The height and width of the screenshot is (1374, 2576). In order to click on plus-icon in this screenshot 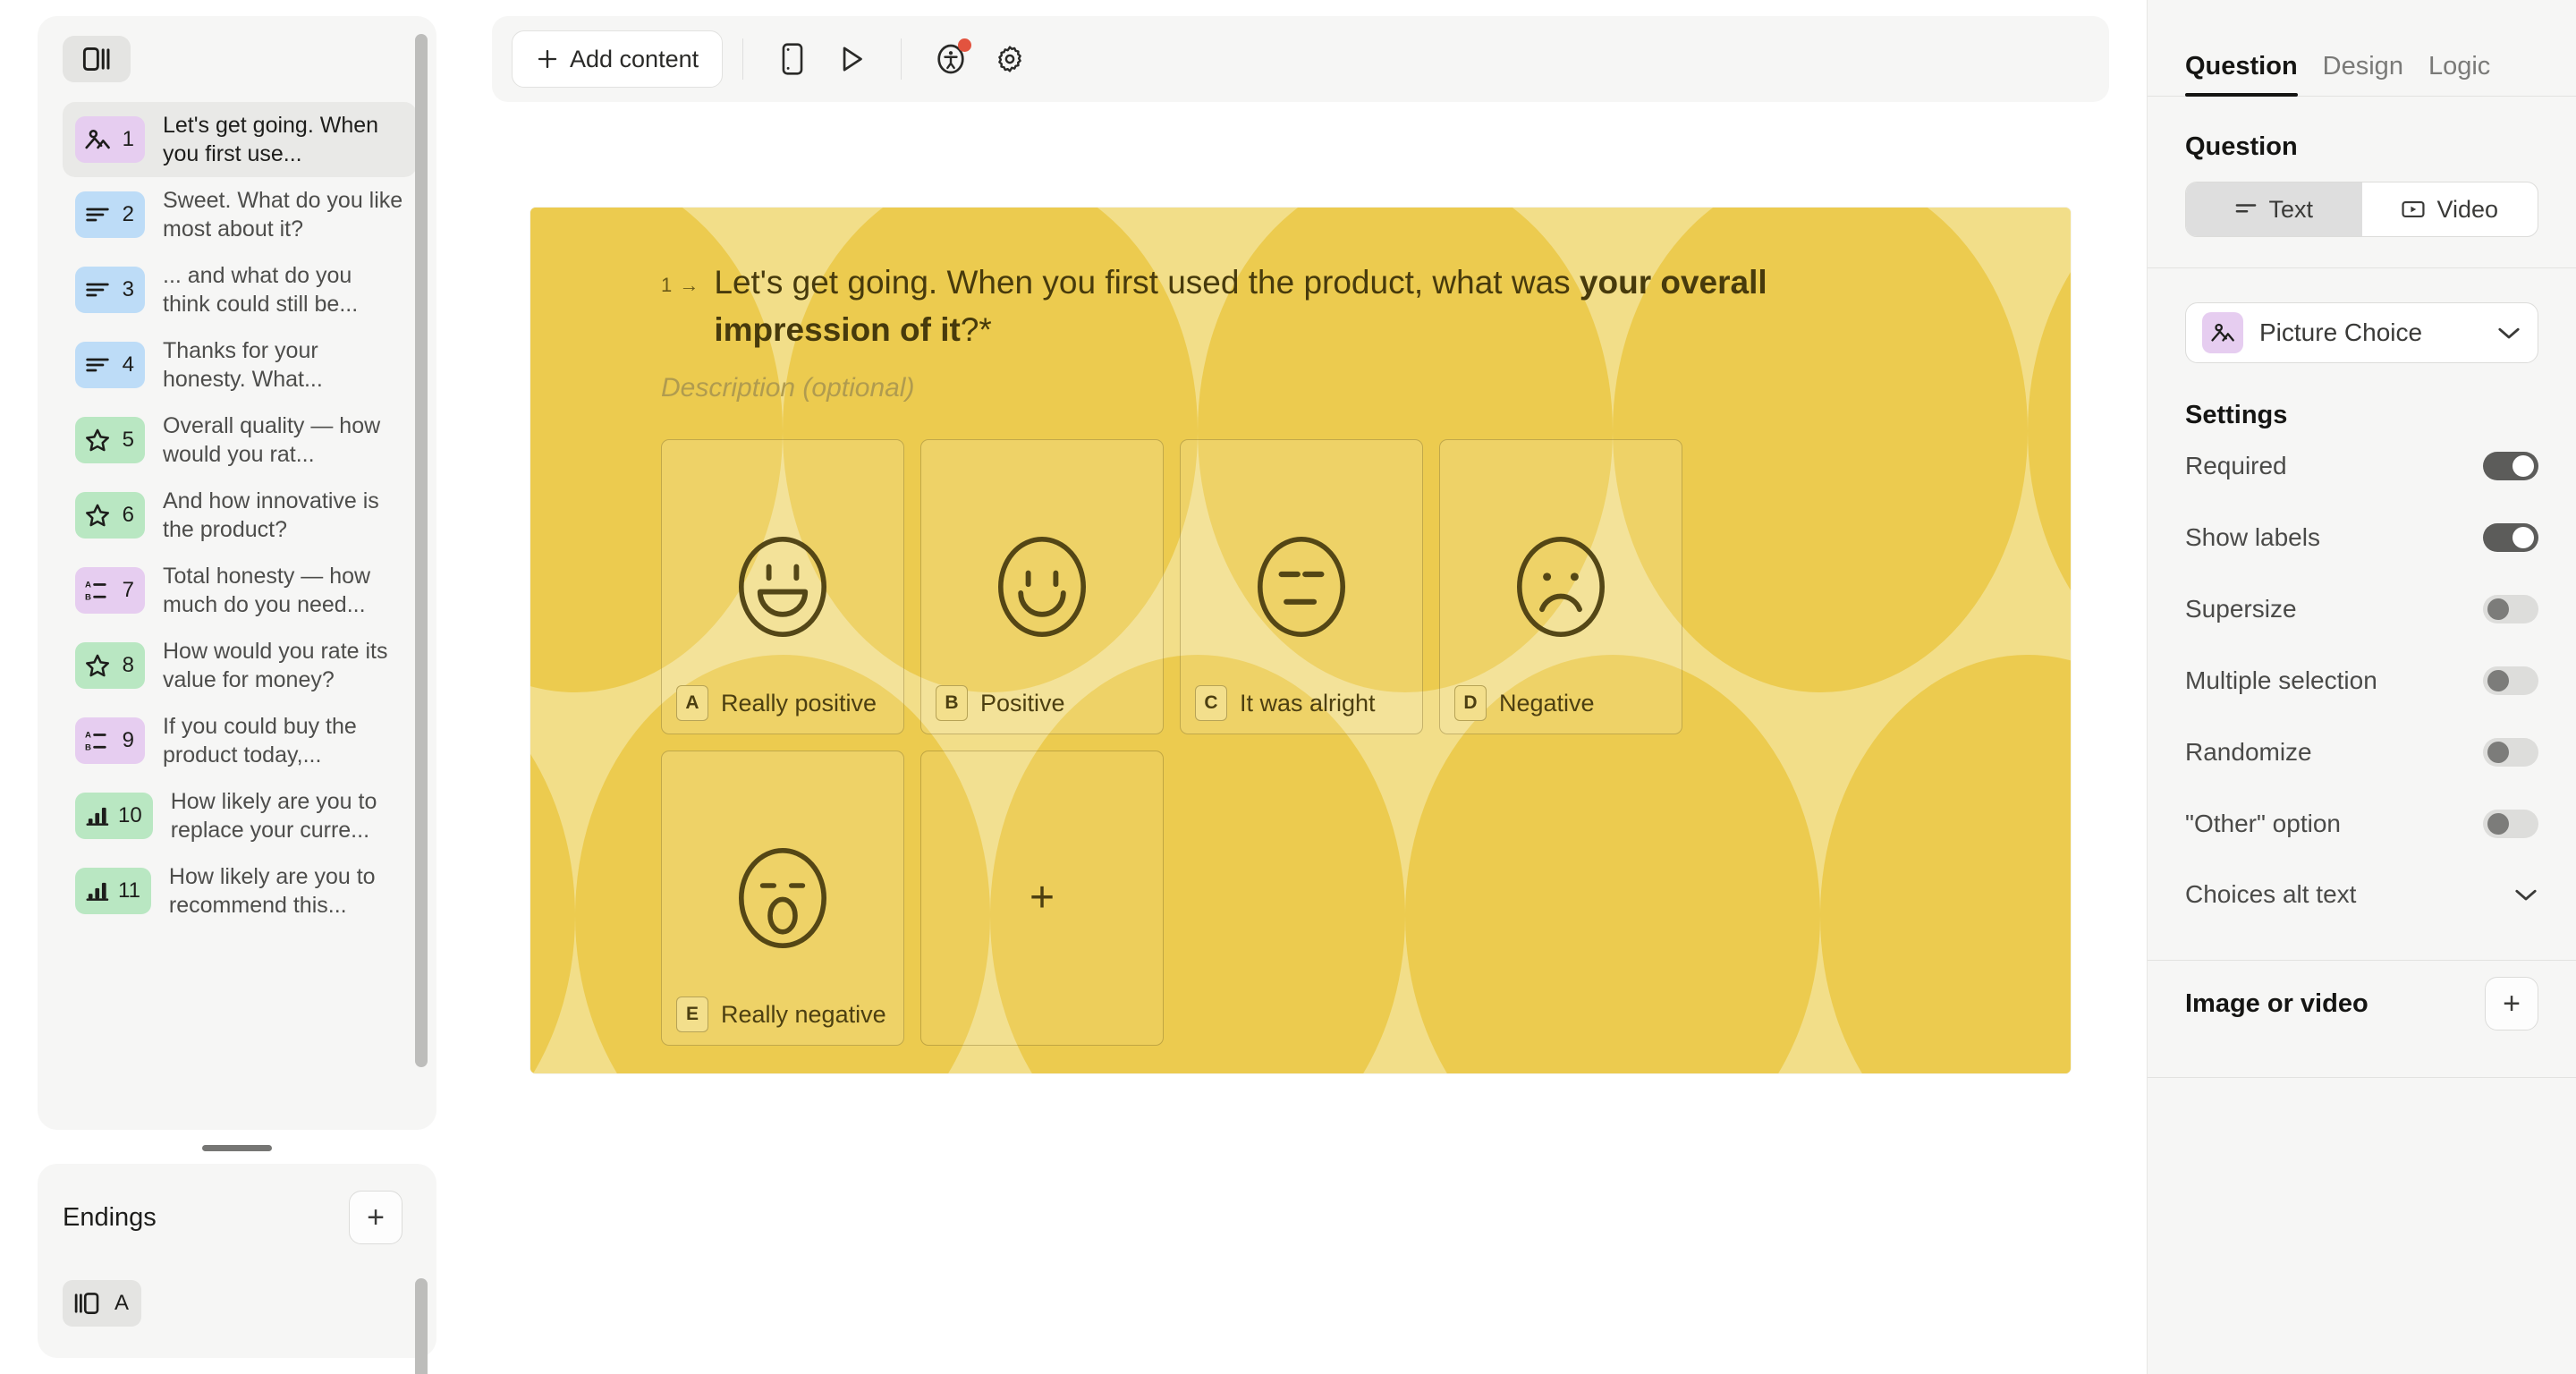, I will do `click(547, 59)`.